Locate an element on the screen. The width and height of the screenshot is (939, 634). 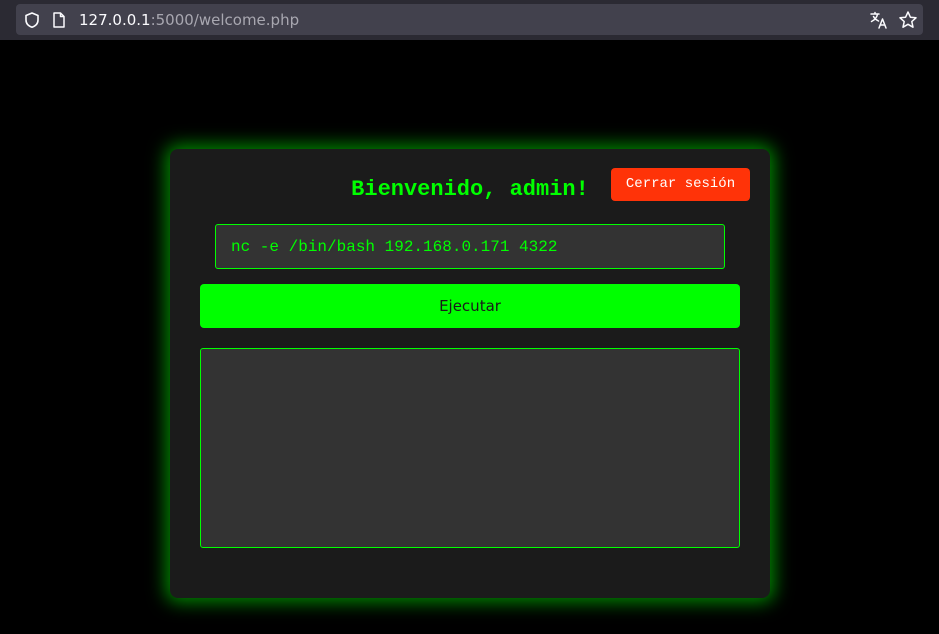
run-button: Ejecutar is located at coordinates (470, 306).